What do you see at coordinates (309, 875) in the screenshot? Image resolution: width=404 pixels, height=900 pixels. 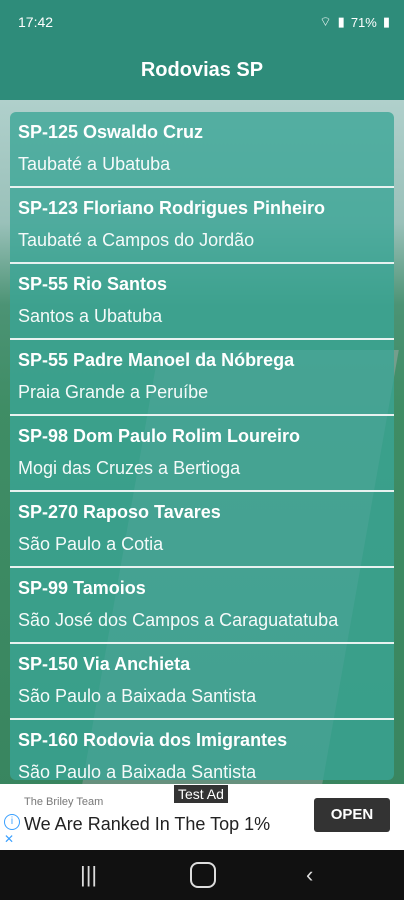 I see `back-icon: ‹` at bounding box center [309, 875].